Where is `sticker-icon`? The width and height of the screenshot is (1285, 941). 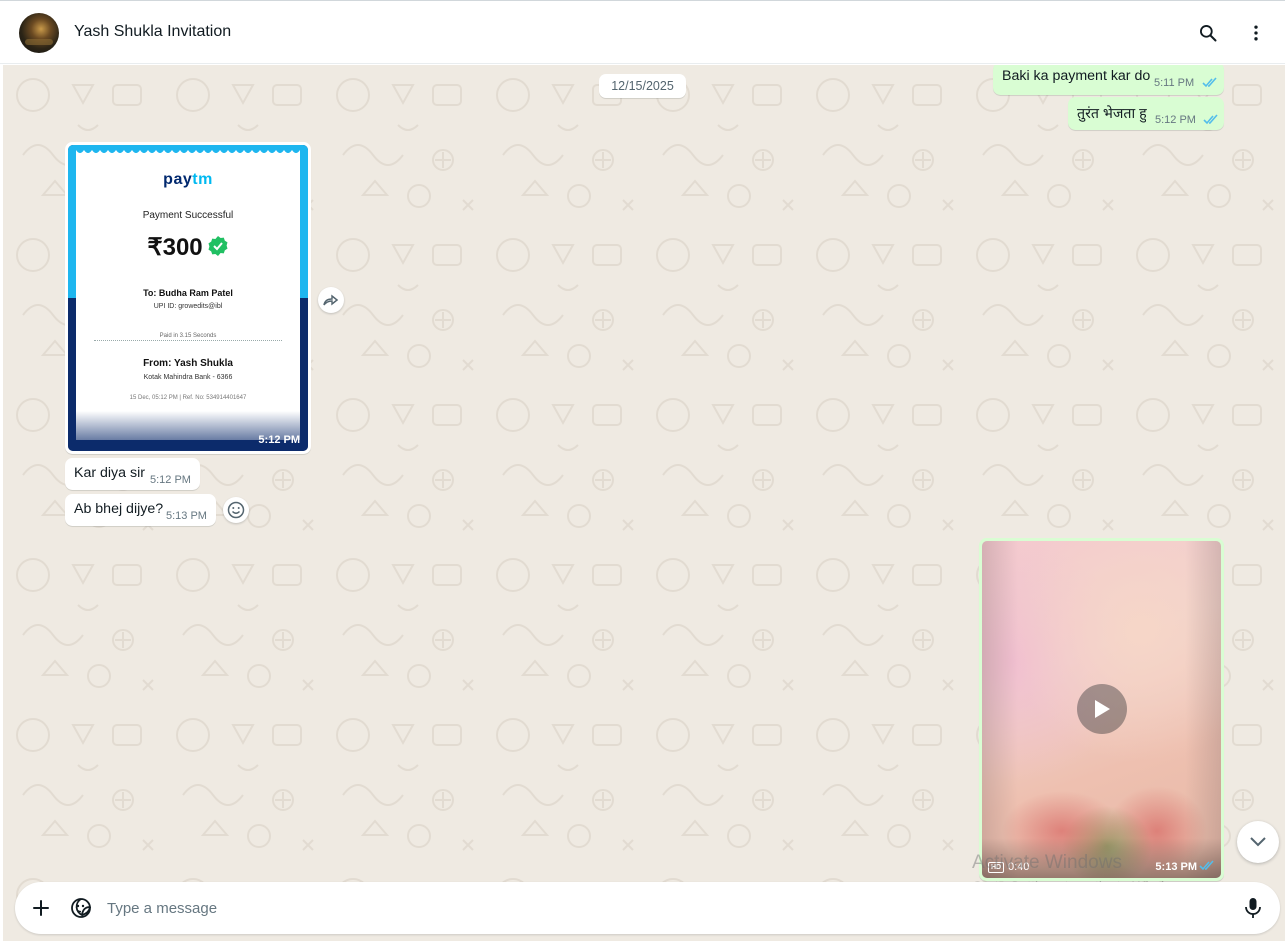
sticker-icon is located at coordinates (81, 908).